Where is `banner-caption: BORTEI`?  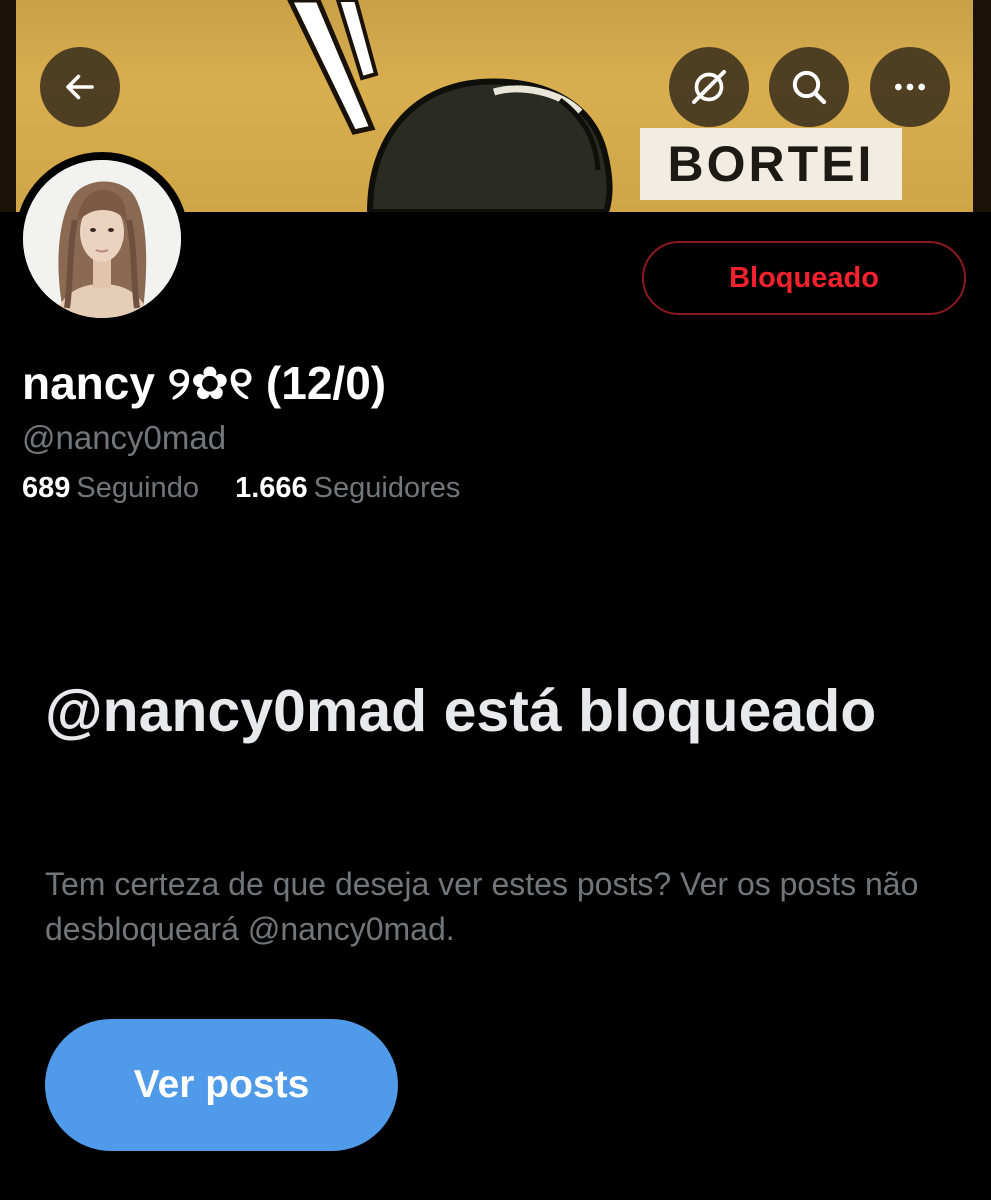
banner-caption: BORTEI is located at coordinates (771, 164).